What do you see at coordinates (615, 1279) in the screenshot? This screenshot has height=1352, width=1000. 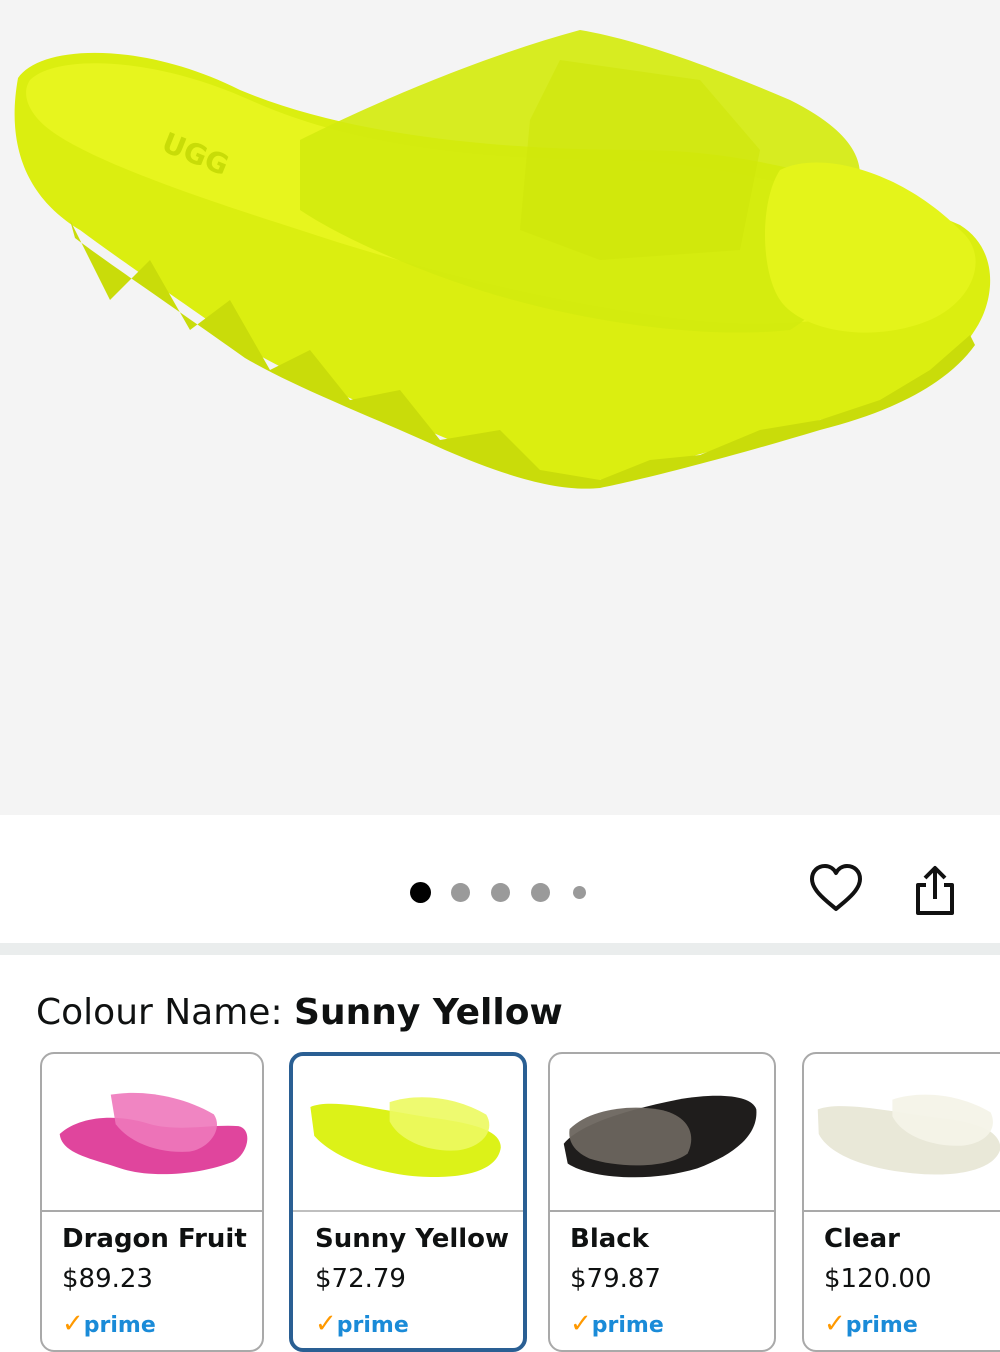 I see `swatch-price: $79.87` at bounding box center [615, 1279].